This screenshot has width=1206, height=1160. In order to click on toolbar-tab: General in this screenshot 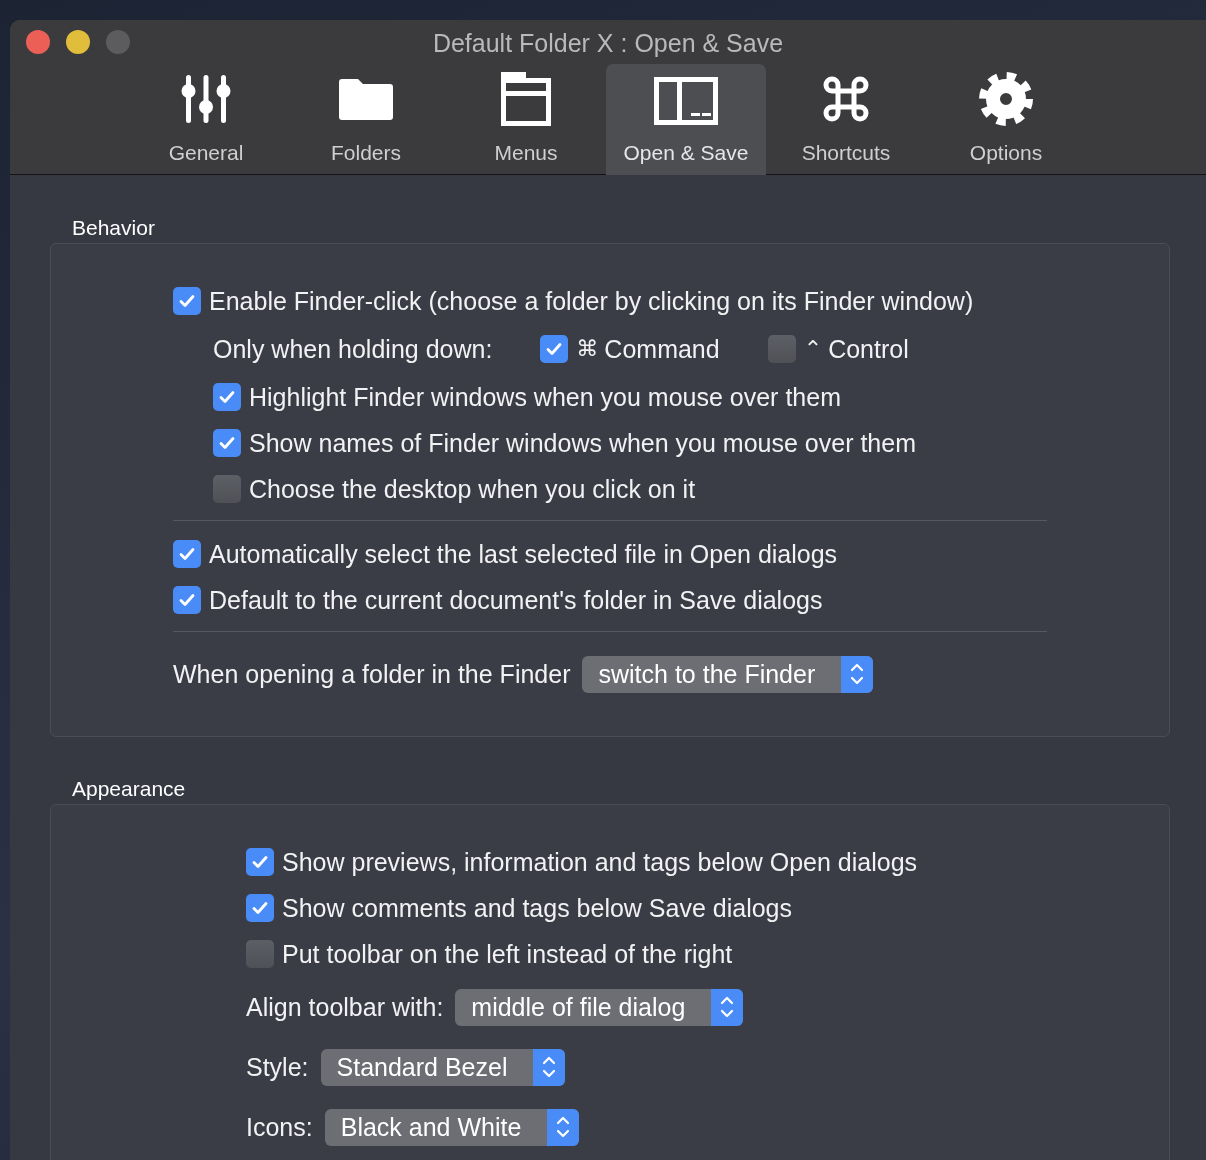, I will do `click(206, 119)`.